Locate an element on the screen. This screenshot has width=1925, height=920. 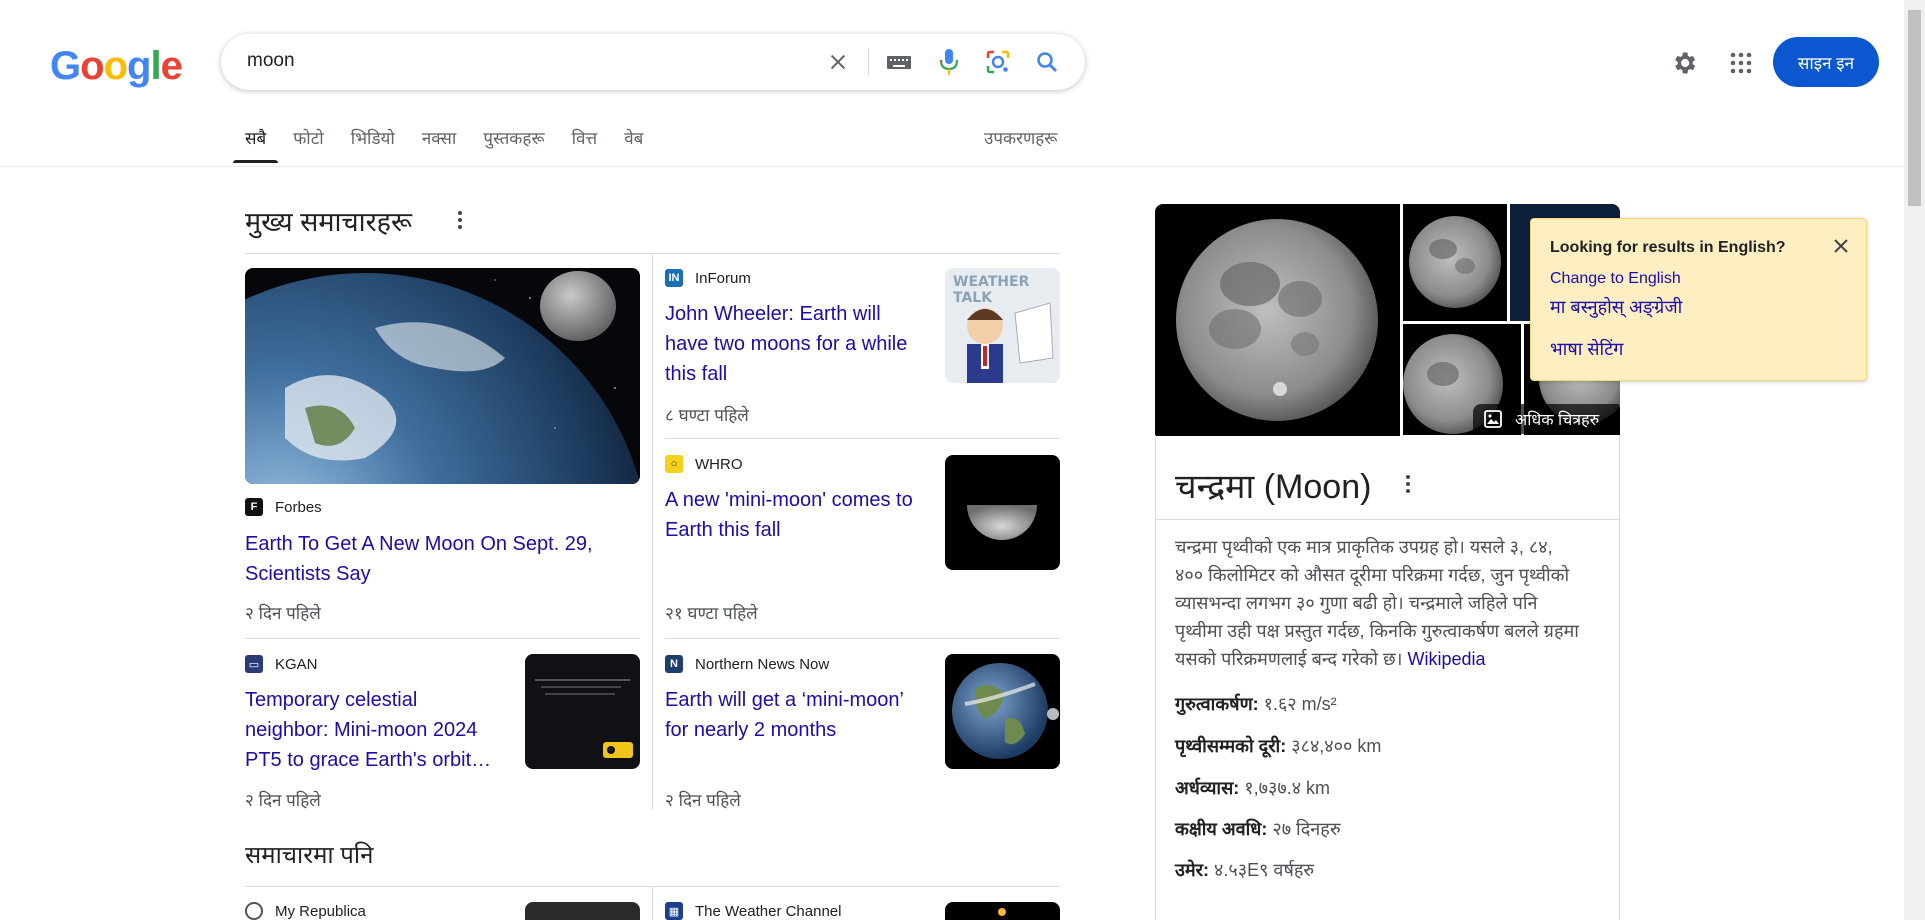
source-name: Forbes is located at coordinates (298, 507).